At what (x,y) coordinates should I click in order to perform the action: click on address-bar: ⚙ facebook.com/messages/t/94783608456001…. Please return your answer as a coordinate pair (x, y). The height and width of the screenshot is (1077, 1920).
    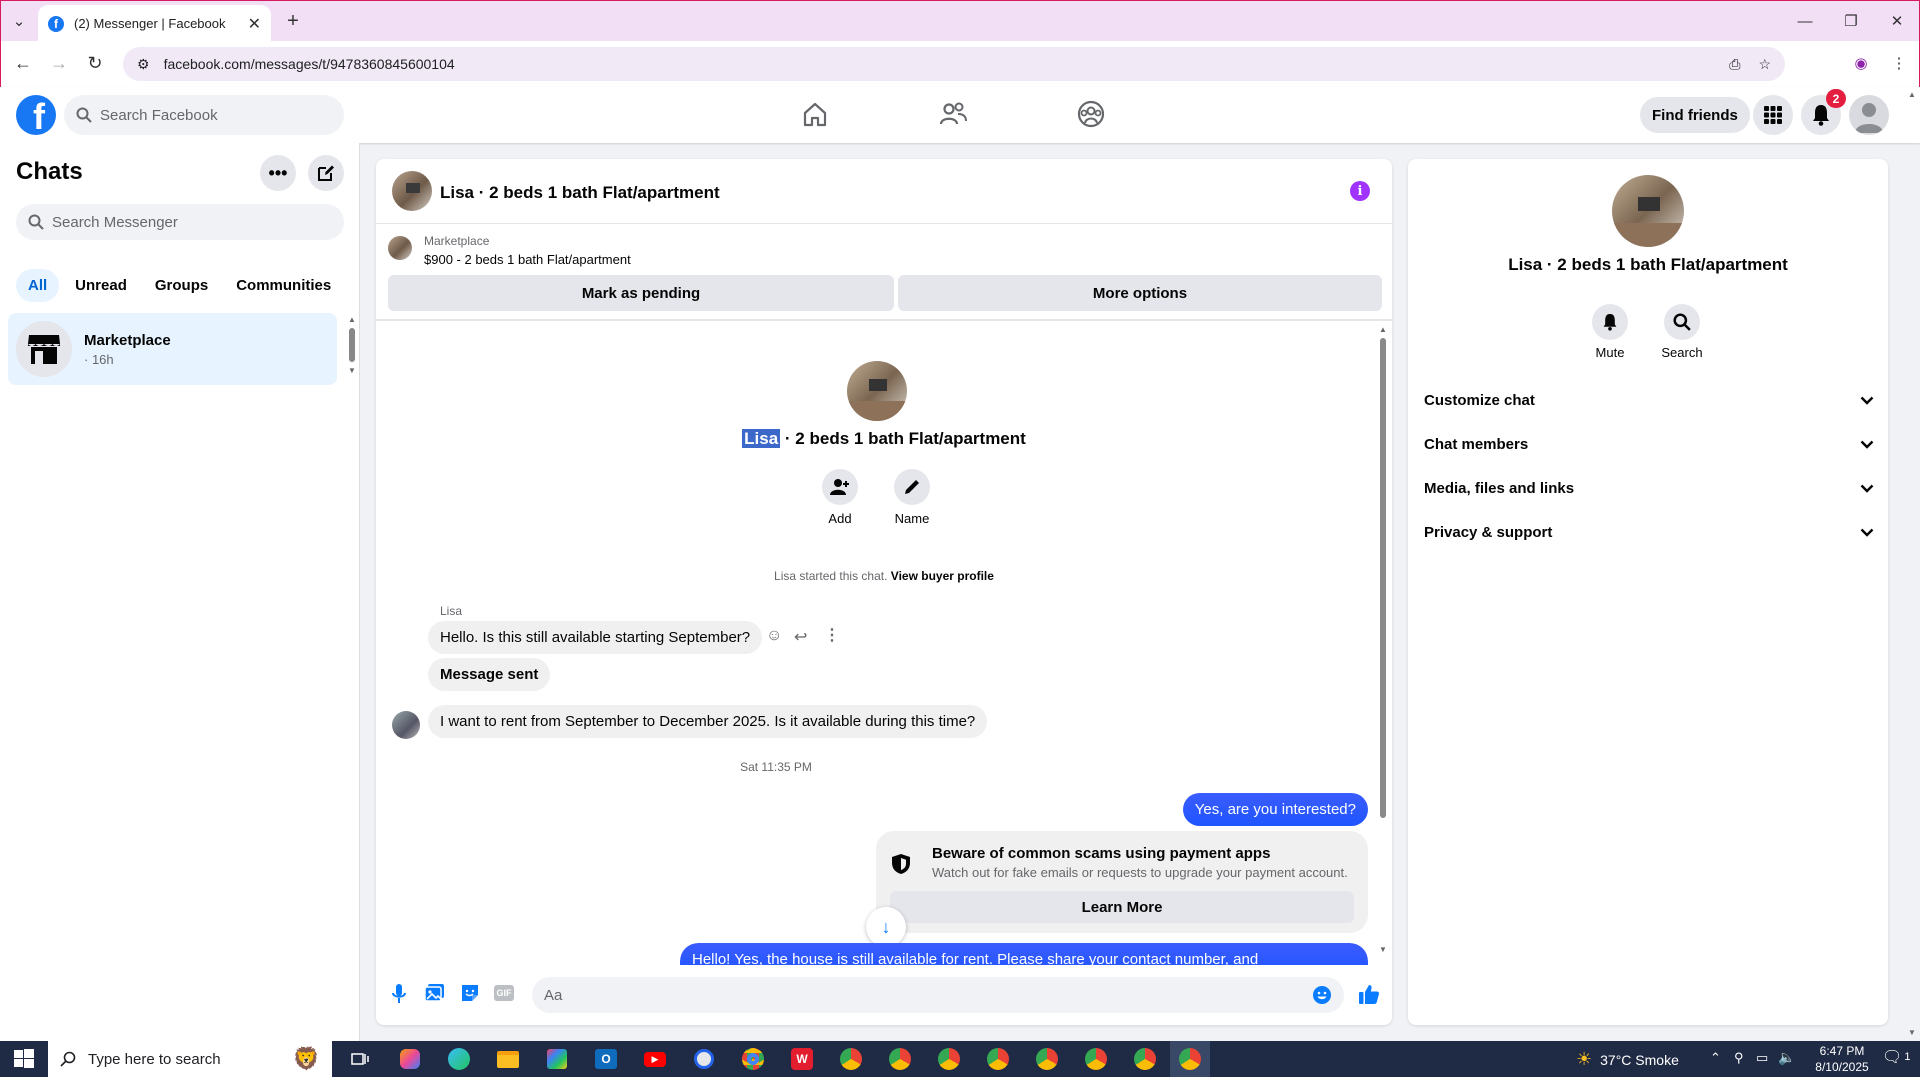
    Looking at the image, I should click on (954, 64).